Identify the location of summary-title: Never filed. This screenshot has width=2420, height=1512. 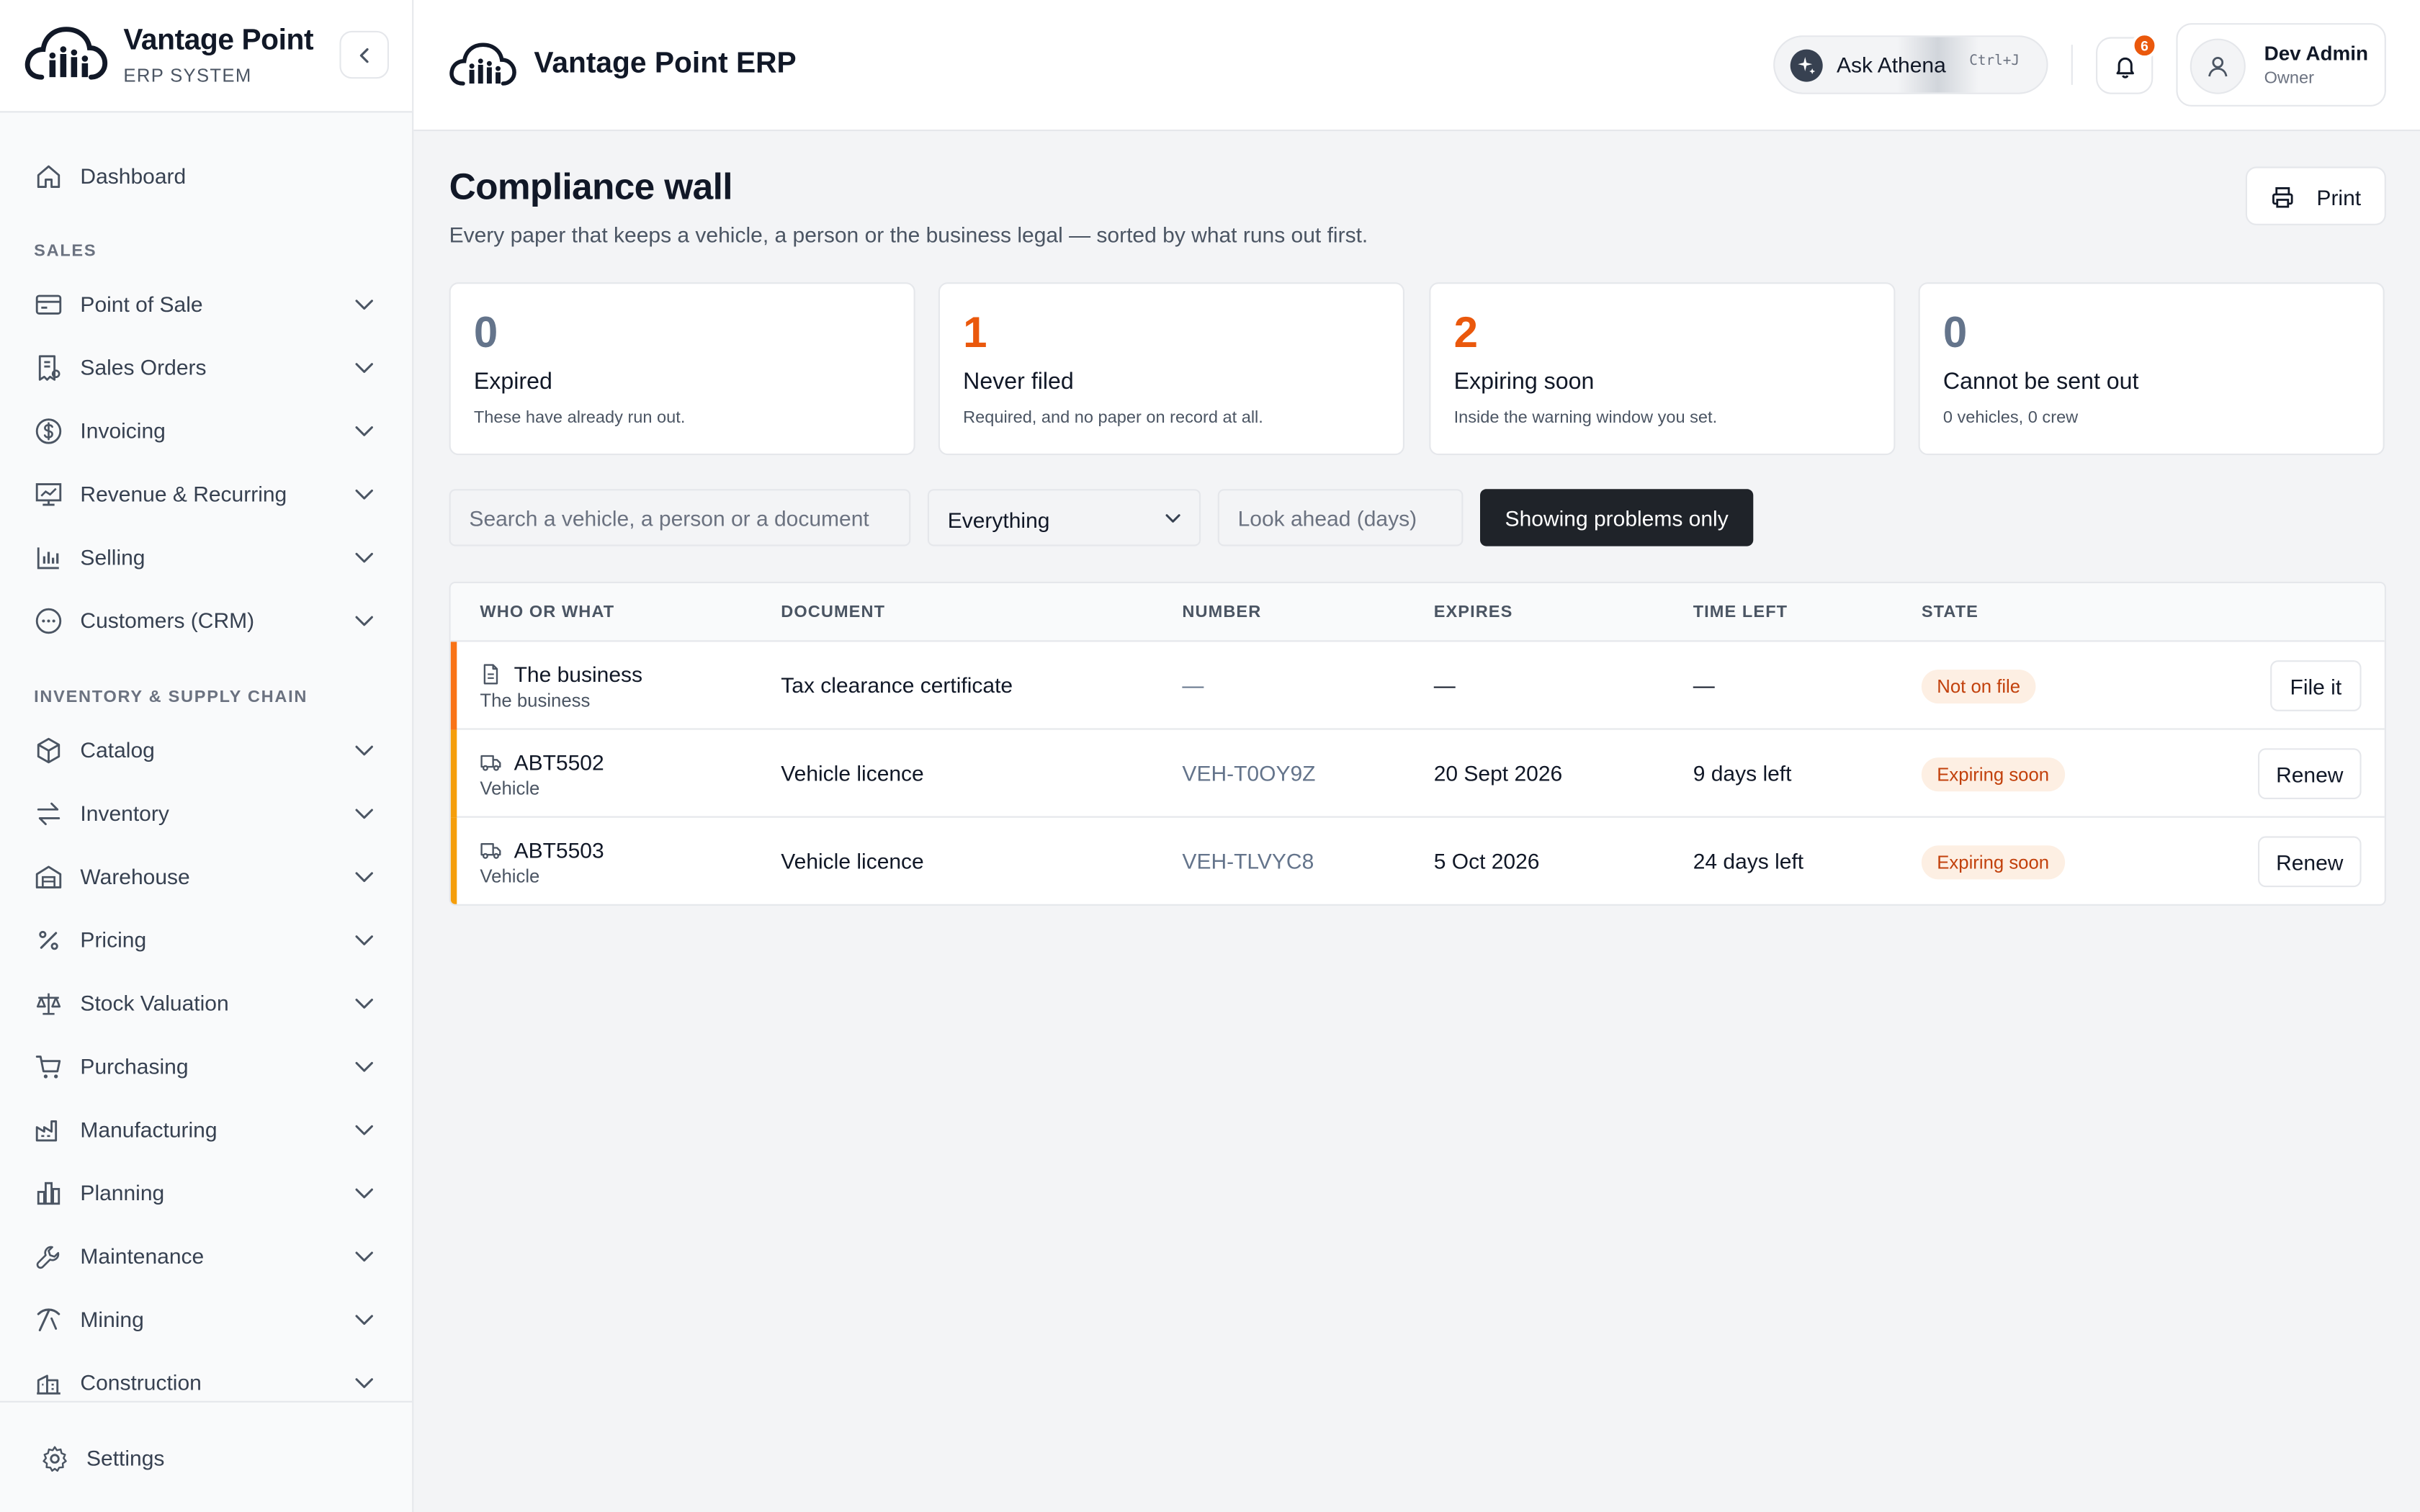
(1018, 382).